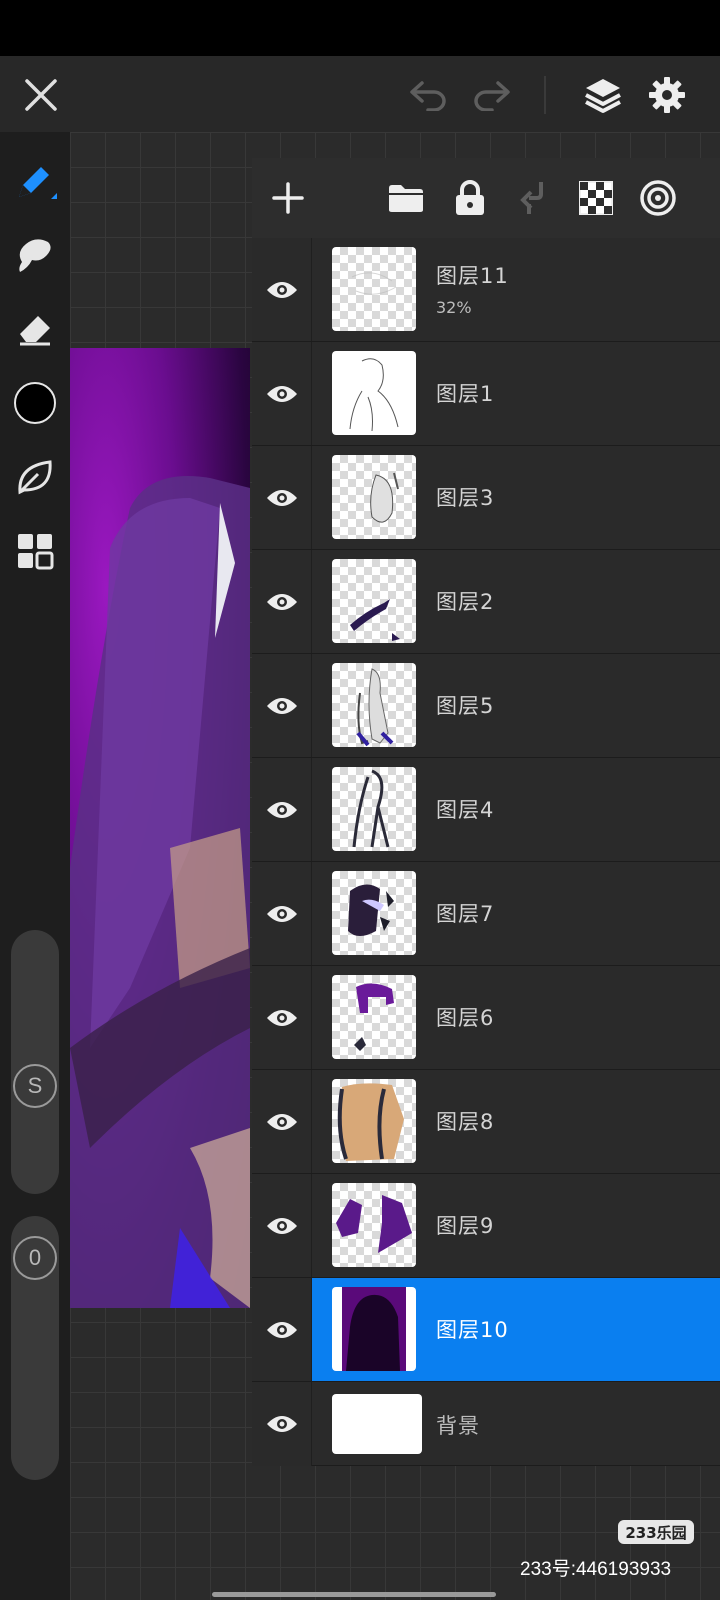 The image size is (720, 1600). Describe the element at coordinates (516, 393) in the screenshot. I see `layer-main: 图层1` at that location.